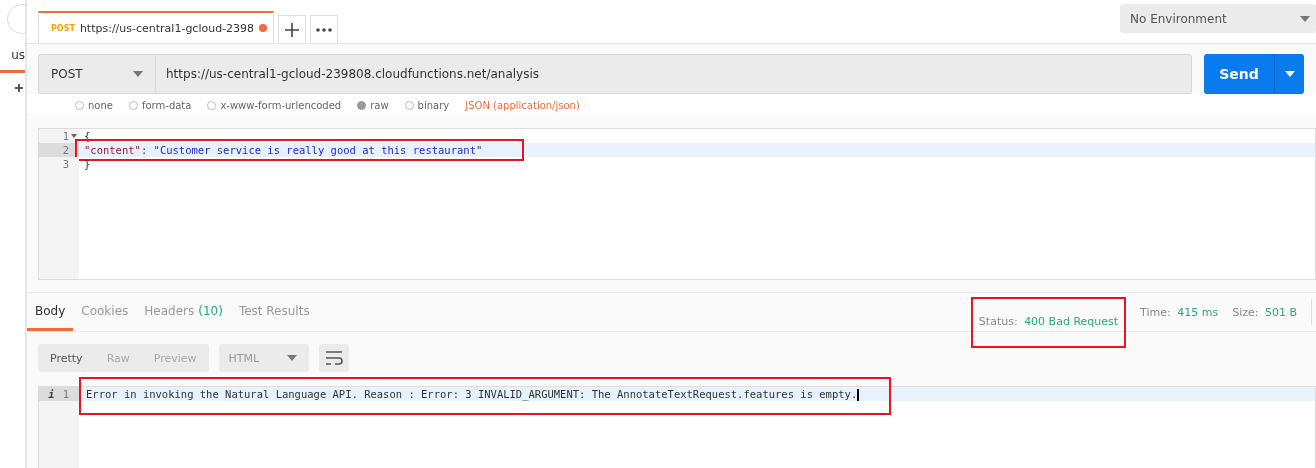  I want to click on body-type-radio: none, so click(94, 105).